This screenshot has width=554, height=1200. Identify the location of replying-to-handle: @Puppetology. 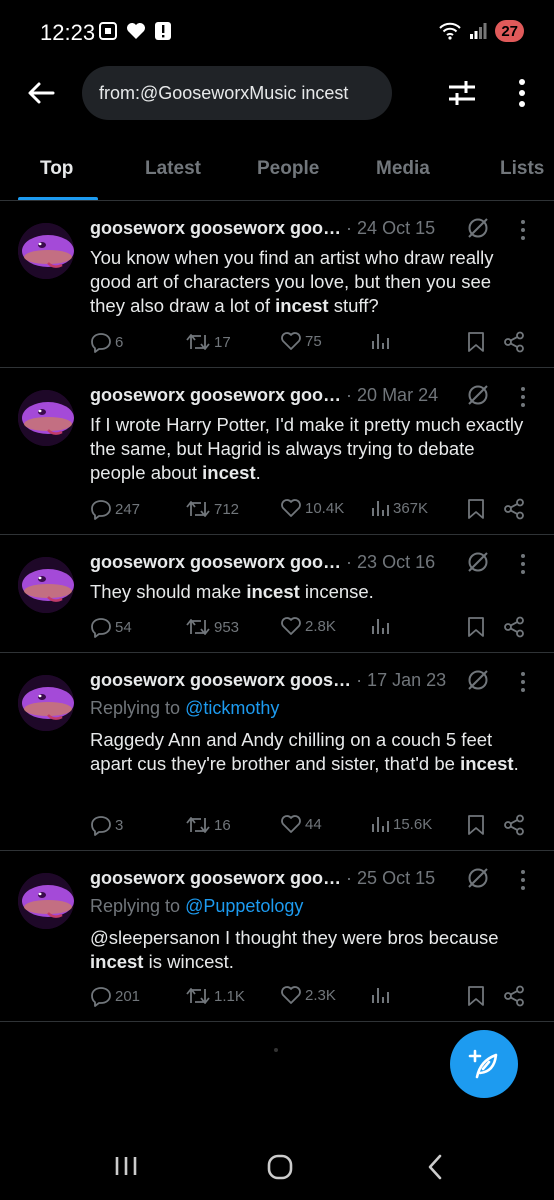
(244, 906).